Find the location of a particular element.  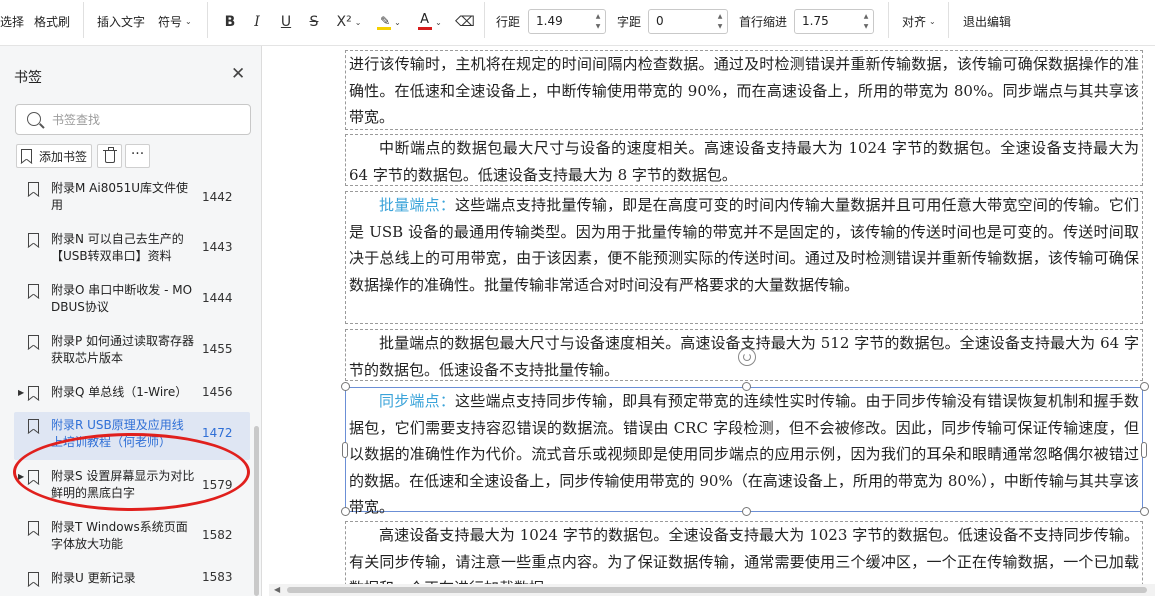

superscript-label: X² is located at coordinates (344, 22).